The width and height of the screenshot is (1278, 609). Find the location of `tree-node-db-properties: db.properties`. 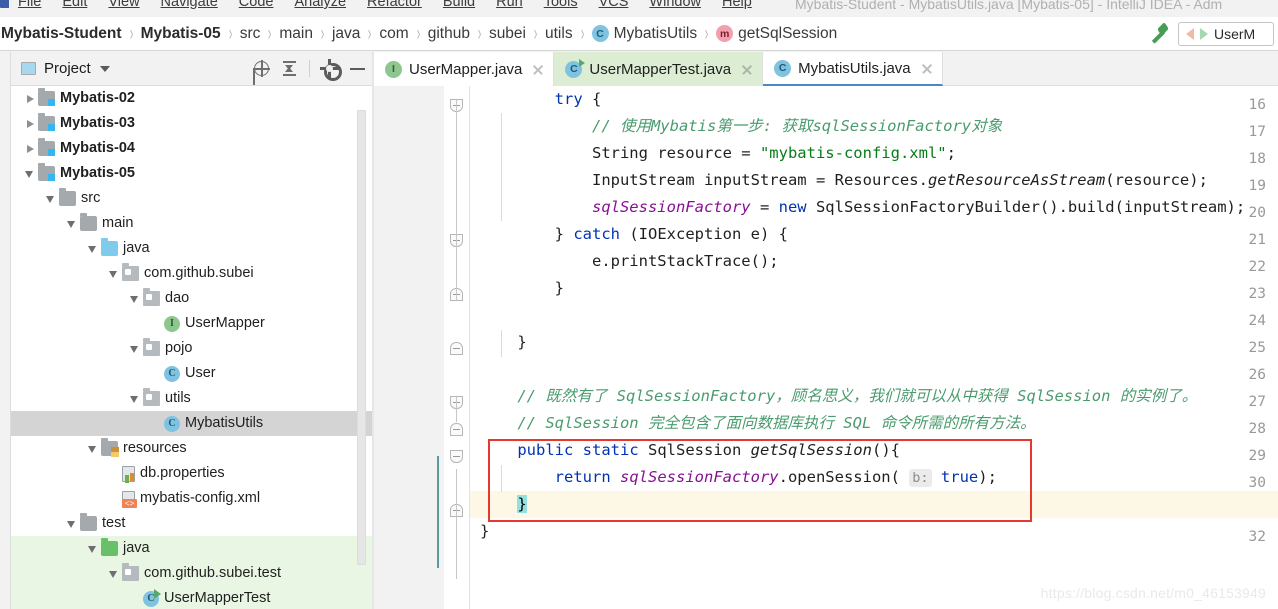

tree-node-db-properties: db.properties is located at coordinates (192, 473).